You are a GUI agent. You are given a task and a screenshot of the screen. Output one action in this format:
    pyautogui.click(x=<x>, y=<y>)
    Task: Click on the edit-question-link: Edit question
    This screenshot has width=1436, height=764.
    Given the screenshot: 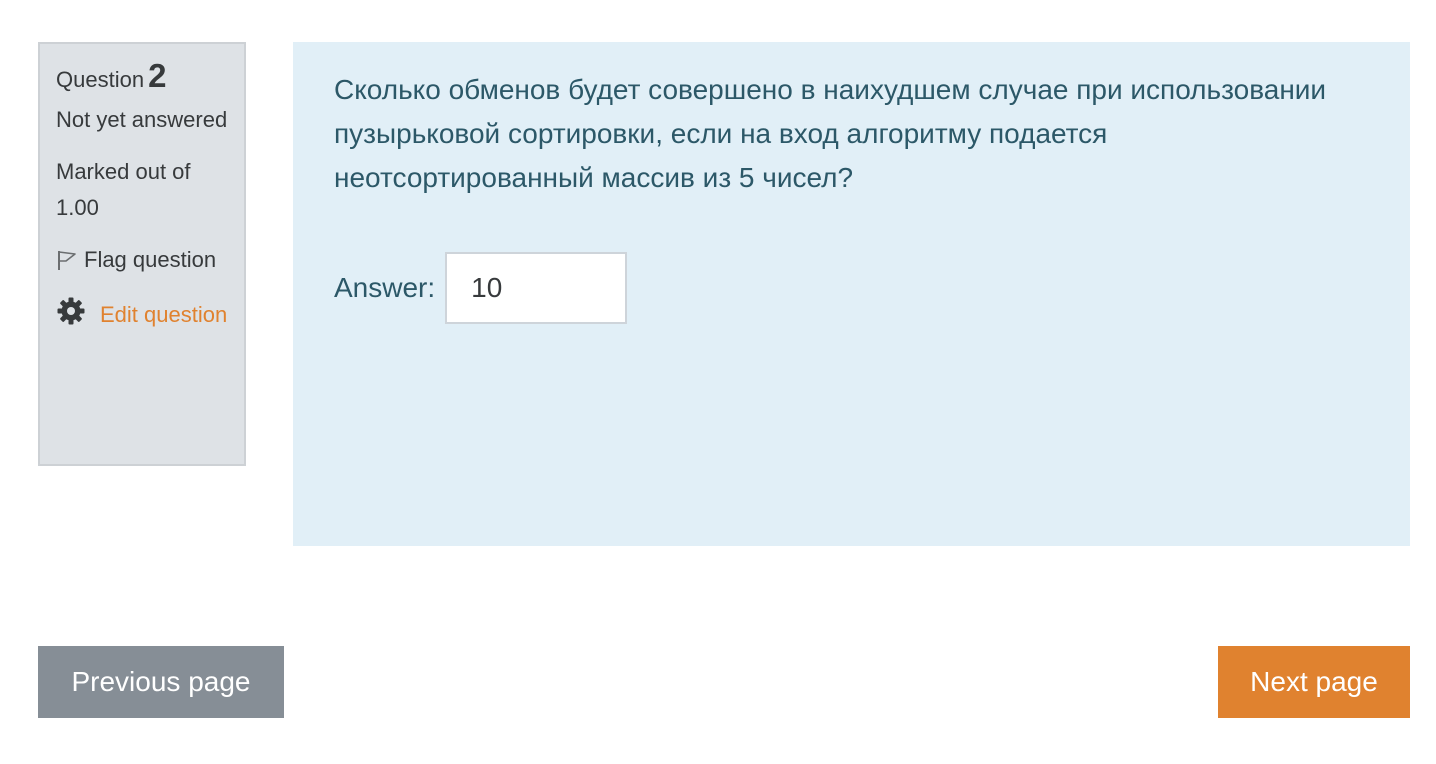 What is the action you would take?
    pyautogui.click(x=142, y=314)
    